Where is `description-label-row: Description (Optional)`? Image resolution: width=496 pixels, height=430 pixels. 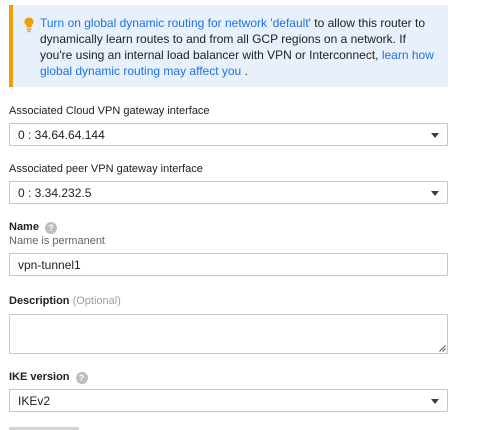 description-label-row: Description (Optional) is located at coordinates (65, 301).